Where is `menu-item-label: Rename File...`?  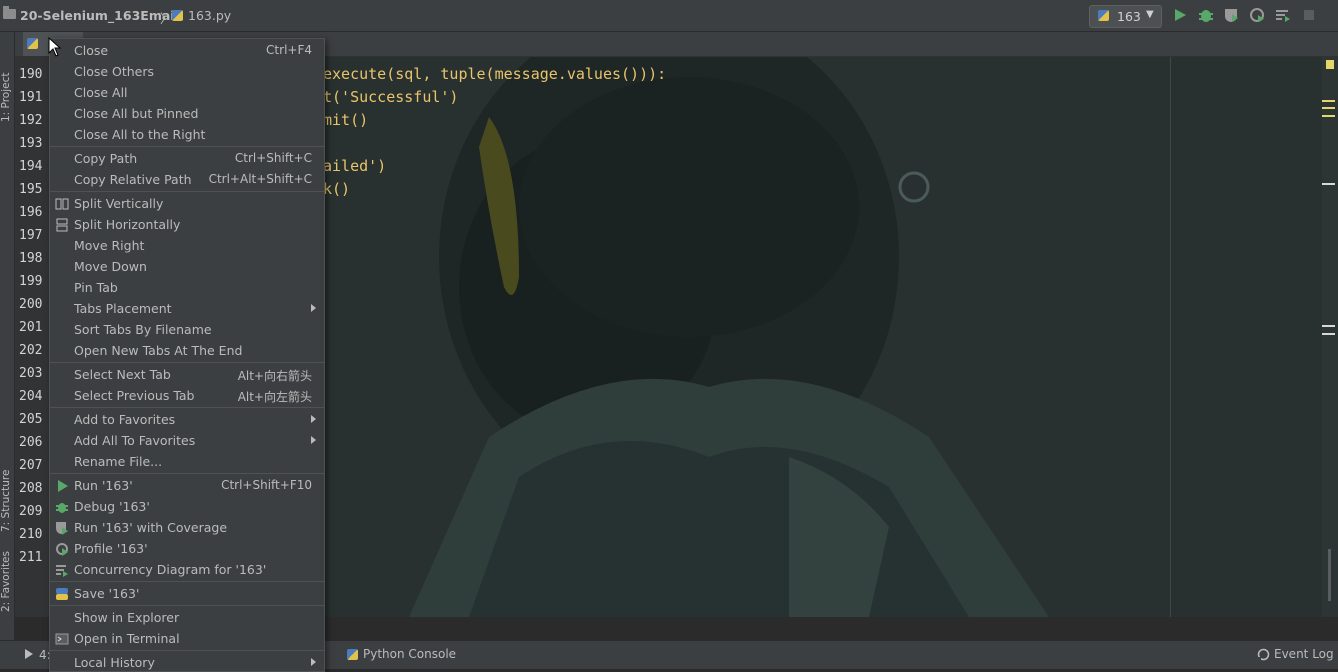
menu-item-label: Rename File... is located at coordinates (118, 461).